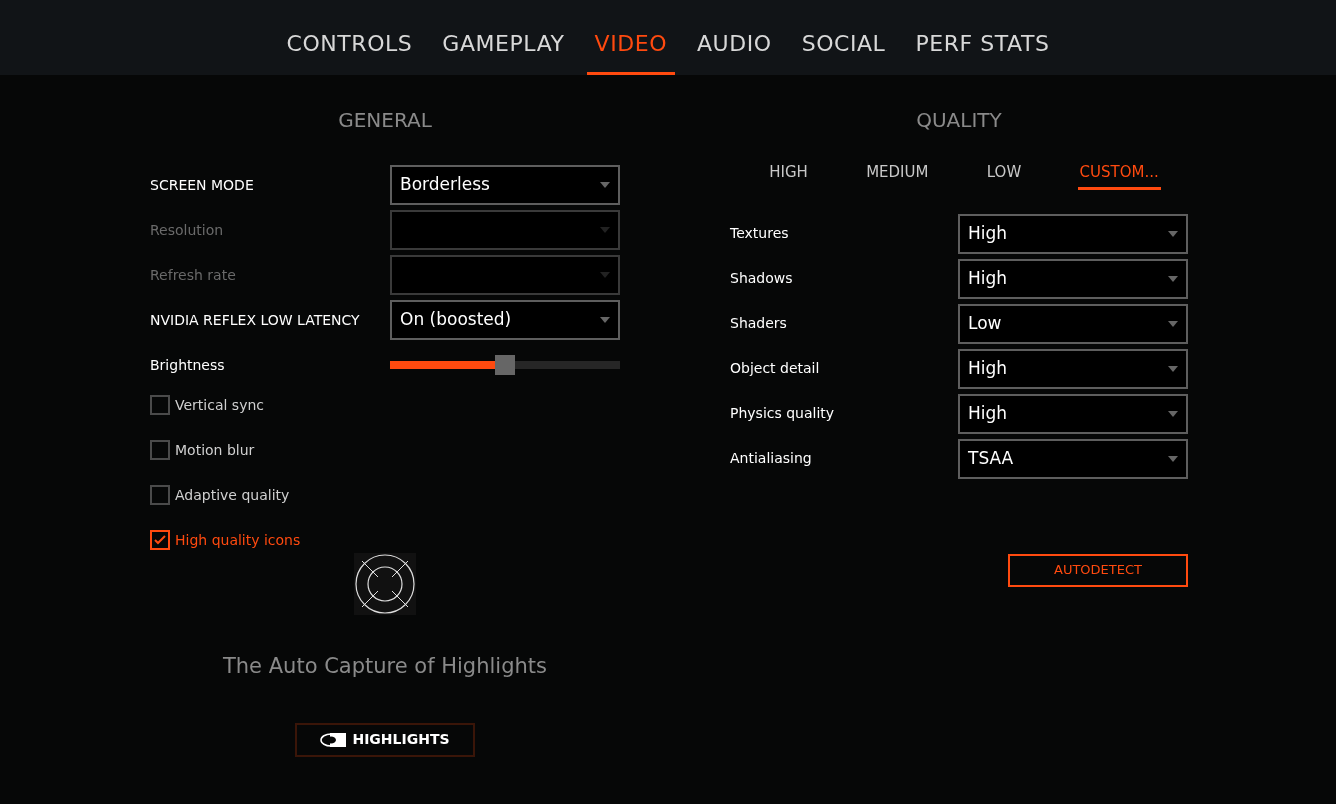  Describe the element at coordinates (1073, 323) in the screenshot. I see `dropdown: Low` at that location.